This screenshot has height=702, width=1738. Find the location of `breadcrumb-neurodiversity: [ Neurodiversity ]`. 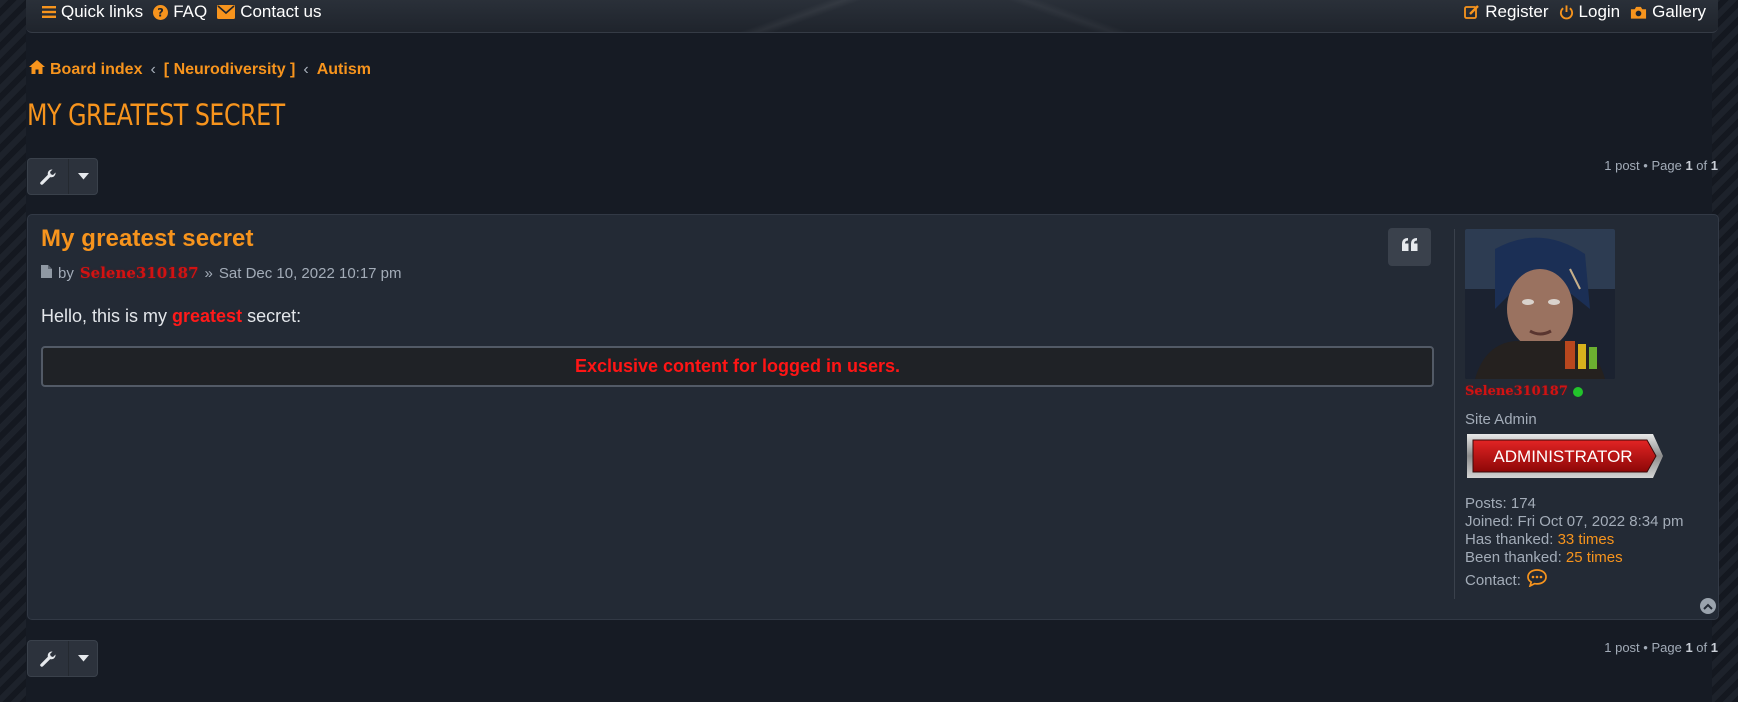

breadcrumb-neurodiversity: [ Neurodiversity ] is located at coordinates (230, 70).